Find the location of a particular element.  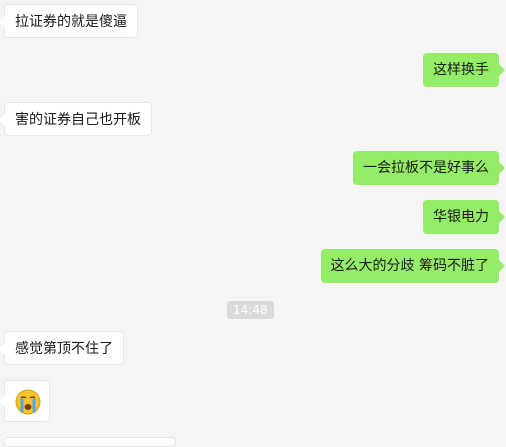

message-timestamp: 14:48 is located at coordinates (250, 310).